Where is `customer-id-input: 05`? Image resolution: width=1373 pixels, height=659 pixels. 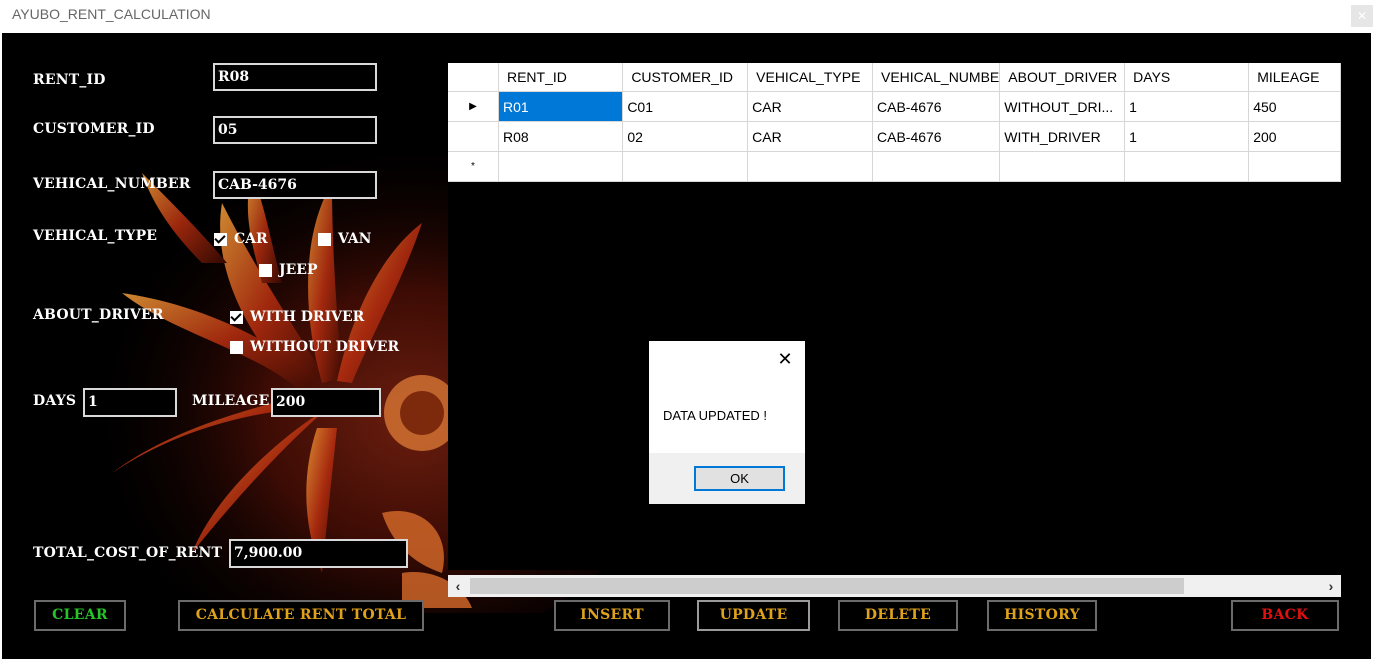 customer-id-input: 05 is located at coordinates (295, 130).